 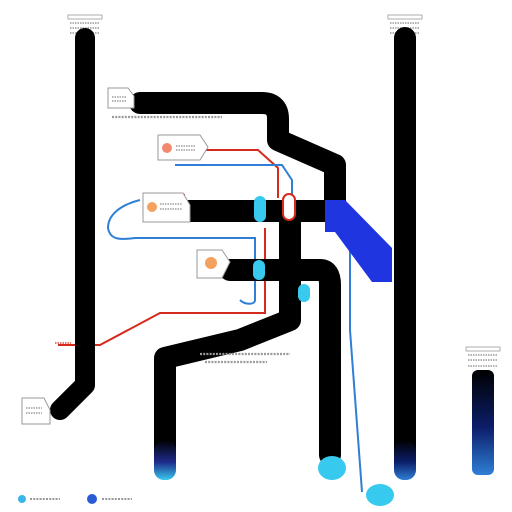 I want to click on pipe-left-riser, so click(x=72, y=224).